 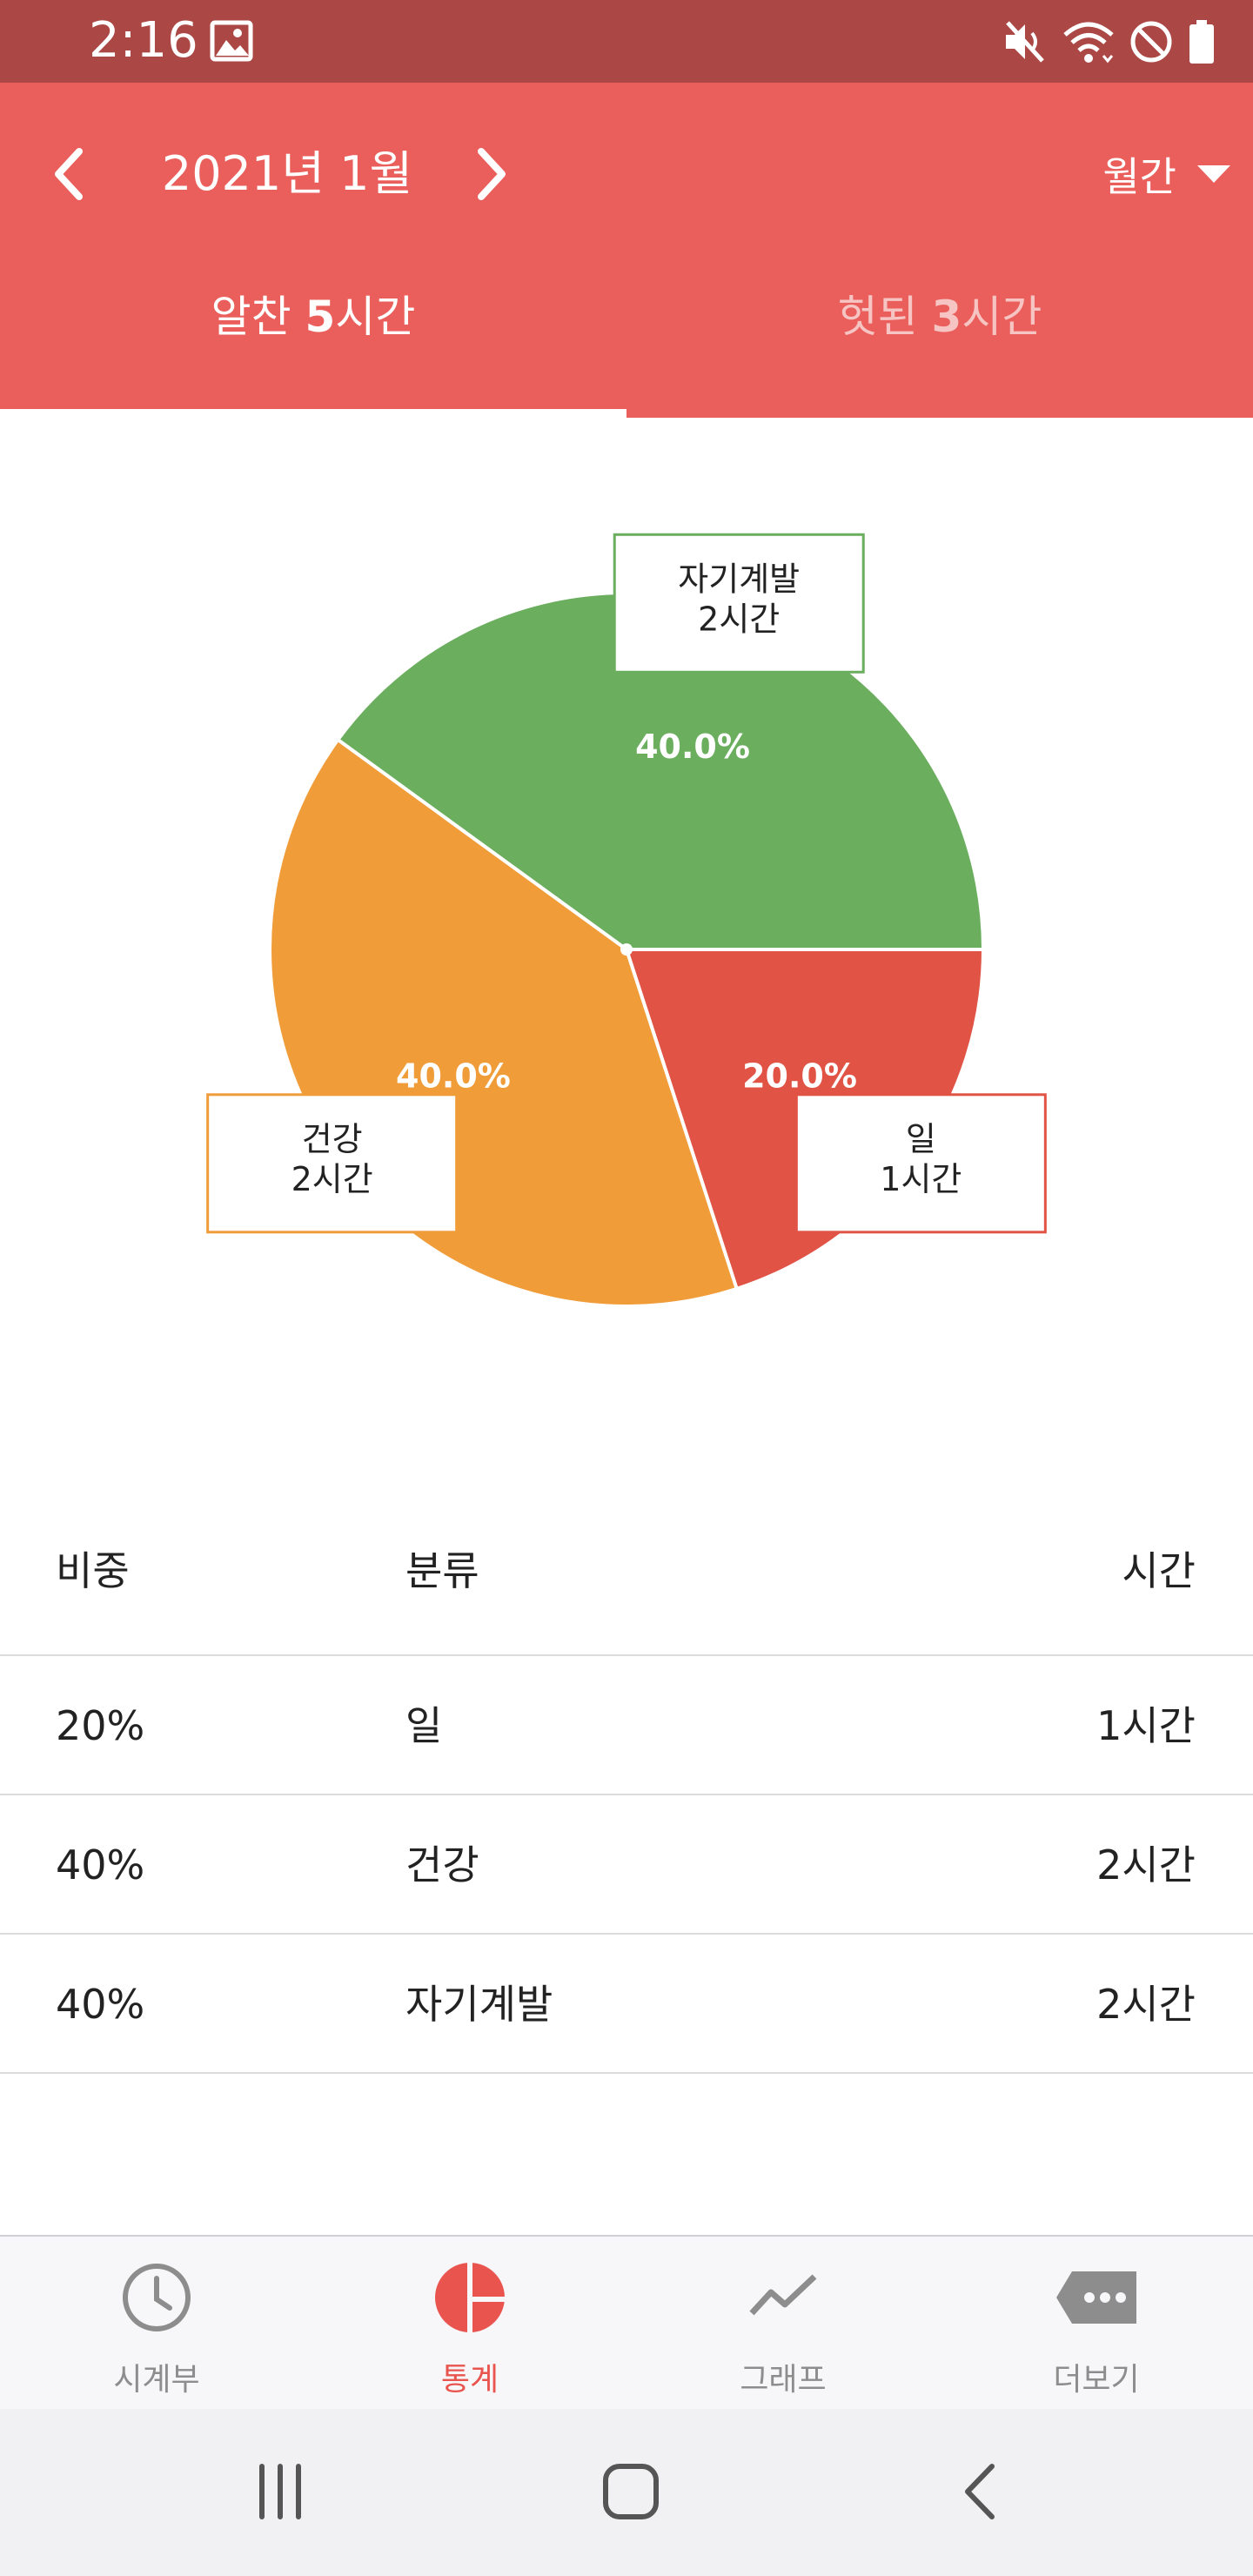 I want to click on table-row: 40% 자기계발 2시간, so click(x=626, y=2004).